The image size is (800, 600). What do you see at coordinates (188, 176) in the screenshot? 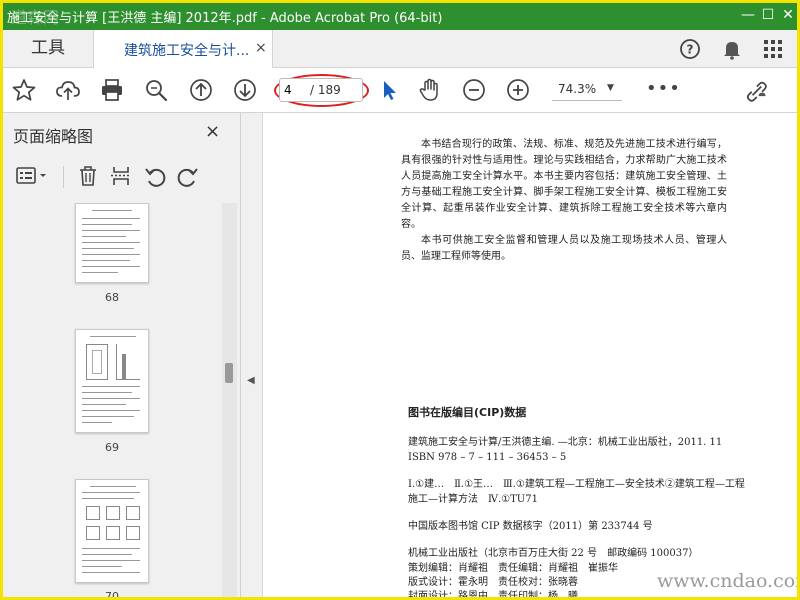
I see `rotate-right-icon` at bounding box center [188, 176].